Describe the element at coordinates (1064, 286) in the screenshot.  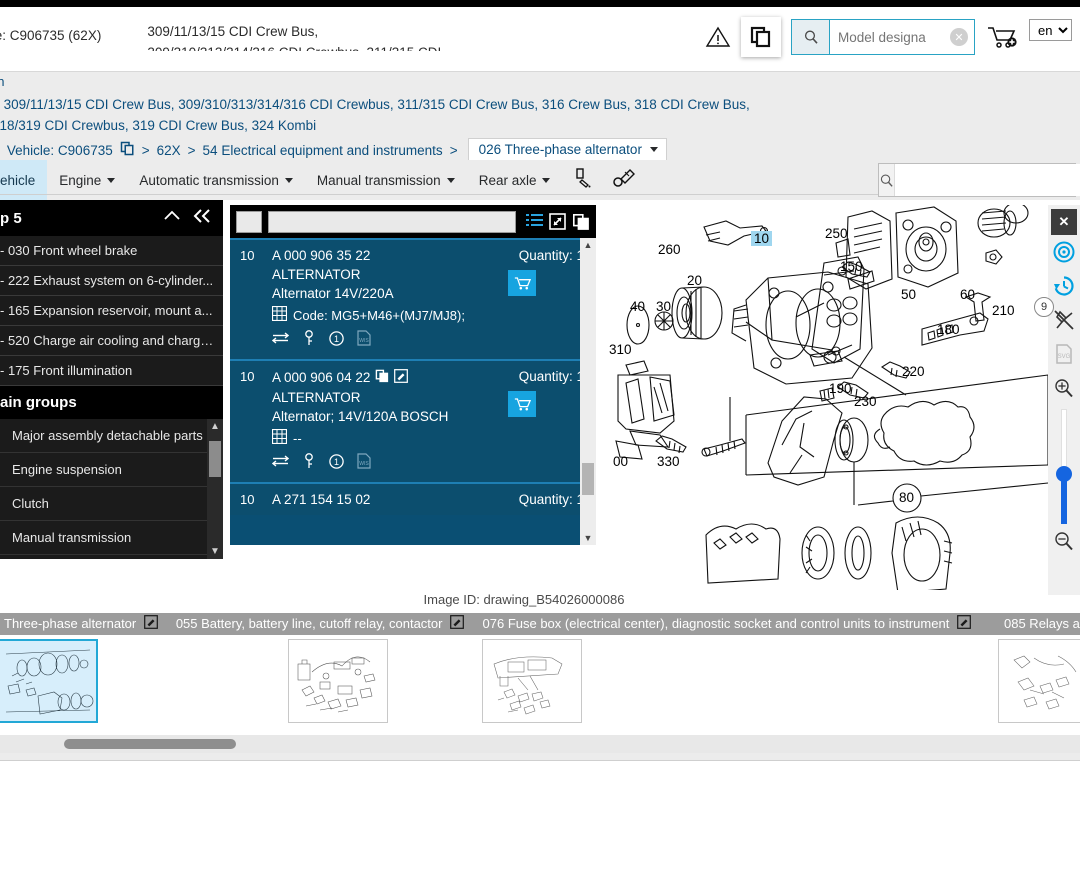
I see `history-reset-icon` at that location.